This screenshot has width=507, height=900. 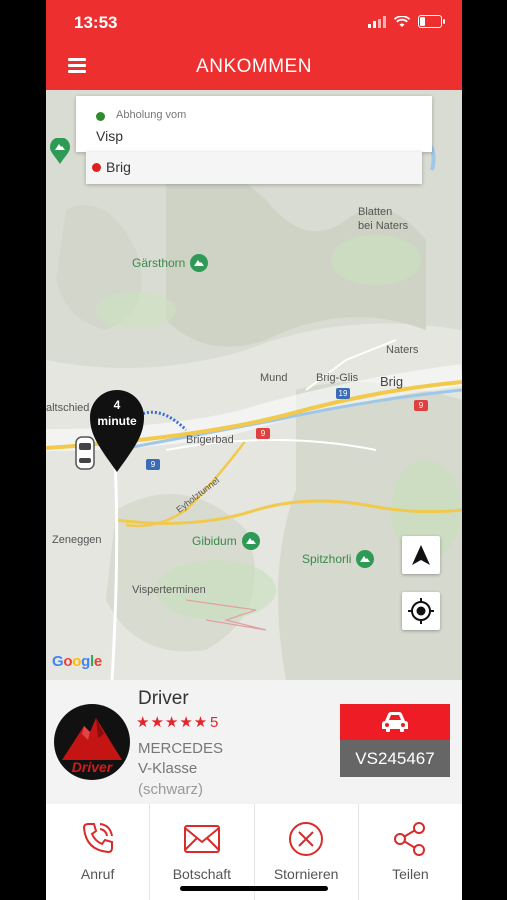 What do you see at coordinates (171, 789) in the screenshot?
I see `car-color: (schwarz)` at bounding box center [171, 789].